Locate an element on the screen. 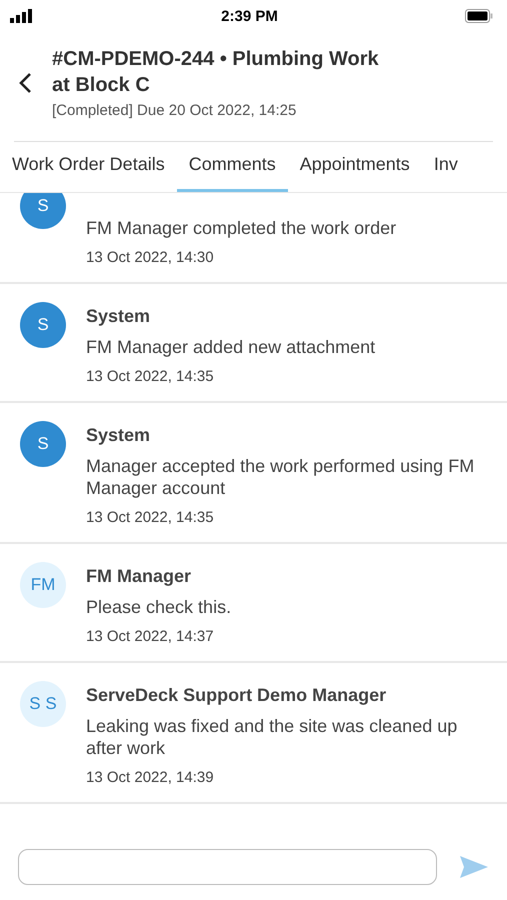 The width and height of the screenshot is (507, 900). comment-text: Leaking was fixed and the site was cleaned up after work is located at coordinates (272, 737).